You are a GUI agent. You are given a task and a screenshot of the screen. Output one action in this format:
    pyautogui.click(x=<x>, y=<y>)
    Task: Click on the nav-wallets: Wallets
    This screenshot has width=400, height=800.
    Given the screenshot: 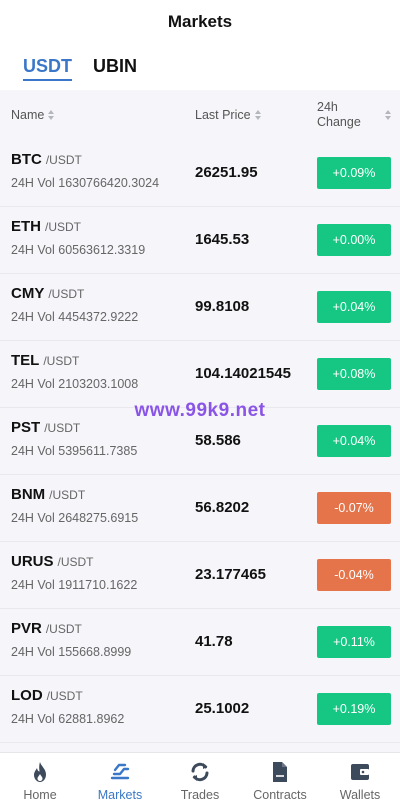 What is the action you would take?
    pyautogui.click(x=360, y=776)
    